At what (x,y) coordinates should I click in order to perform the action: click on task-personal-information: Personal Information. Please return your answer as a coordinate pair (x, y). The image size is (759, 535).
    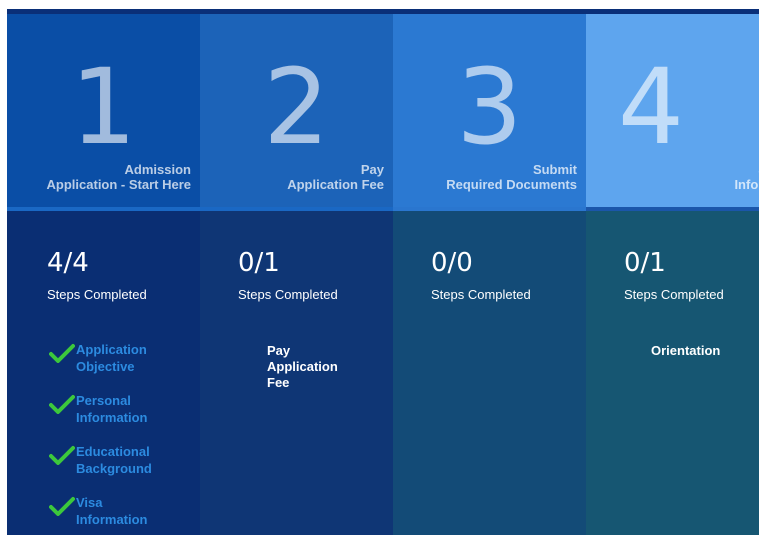
    Looking at the image, I should click on (124, 417).